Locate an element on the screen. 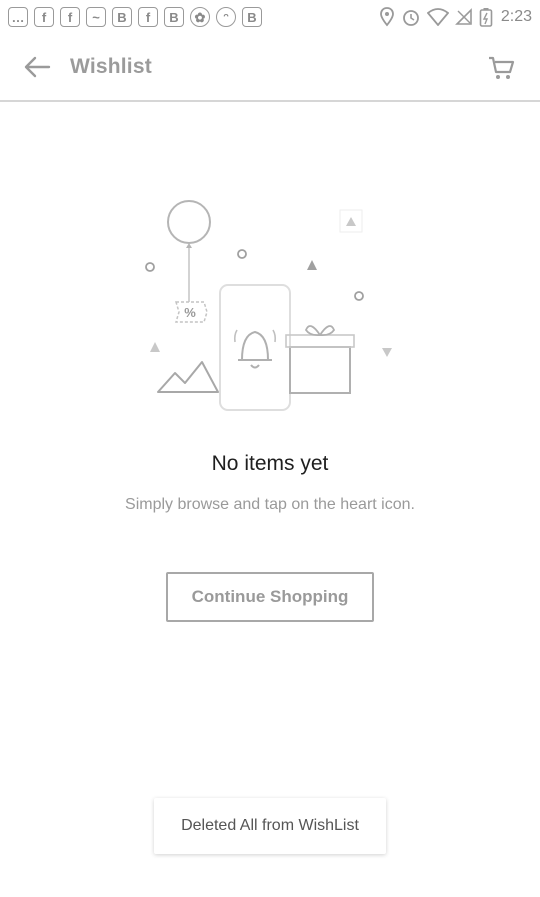 The width and height of the screenshot is (540, 897). system-icons: 2:23 is located at coordinates (455, 17).